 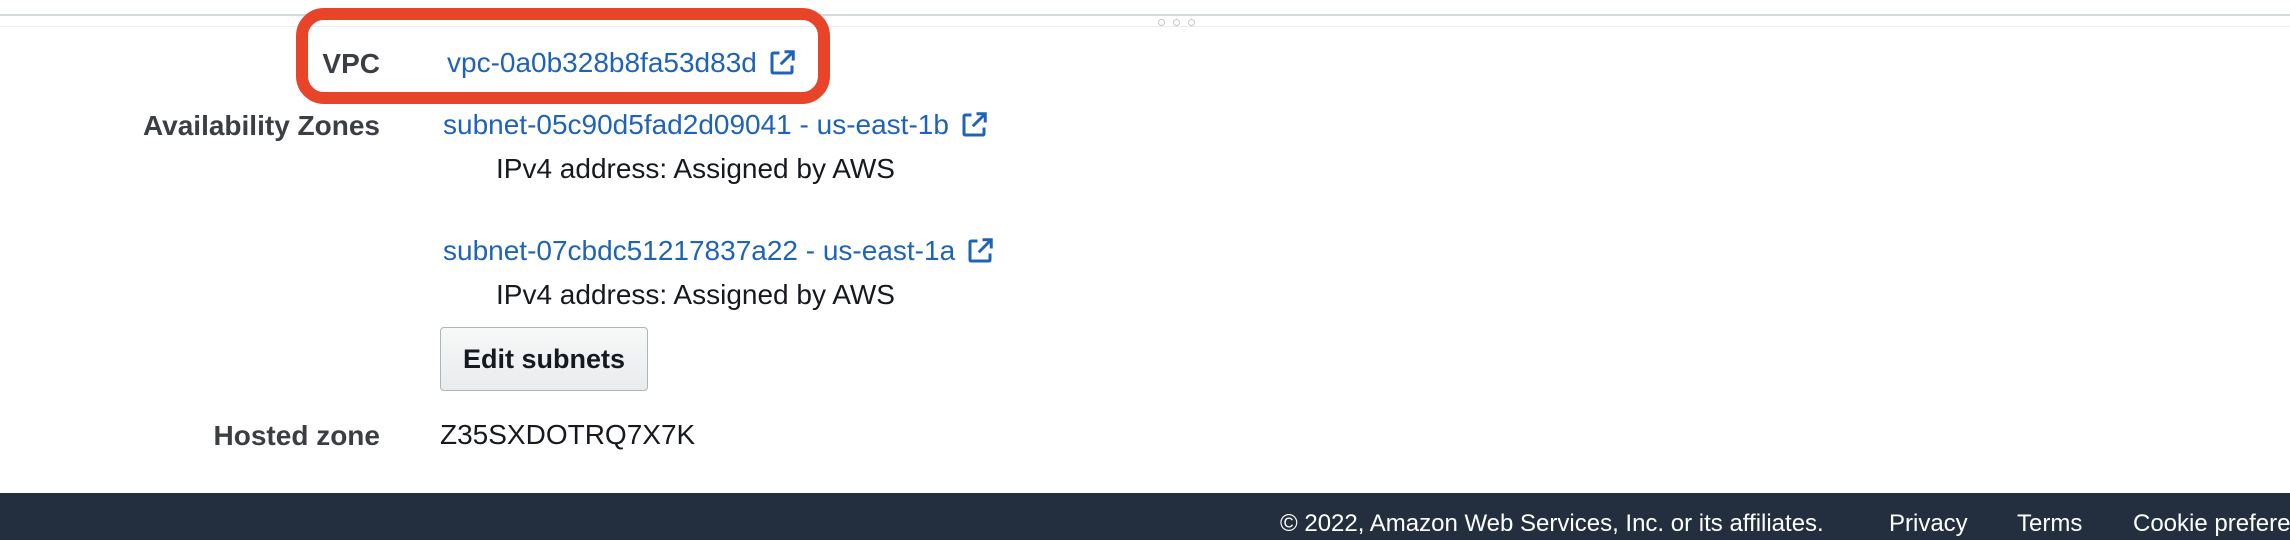 I want to click on hosted-zone-label: Hosted zone, so click(x=296, y=435).